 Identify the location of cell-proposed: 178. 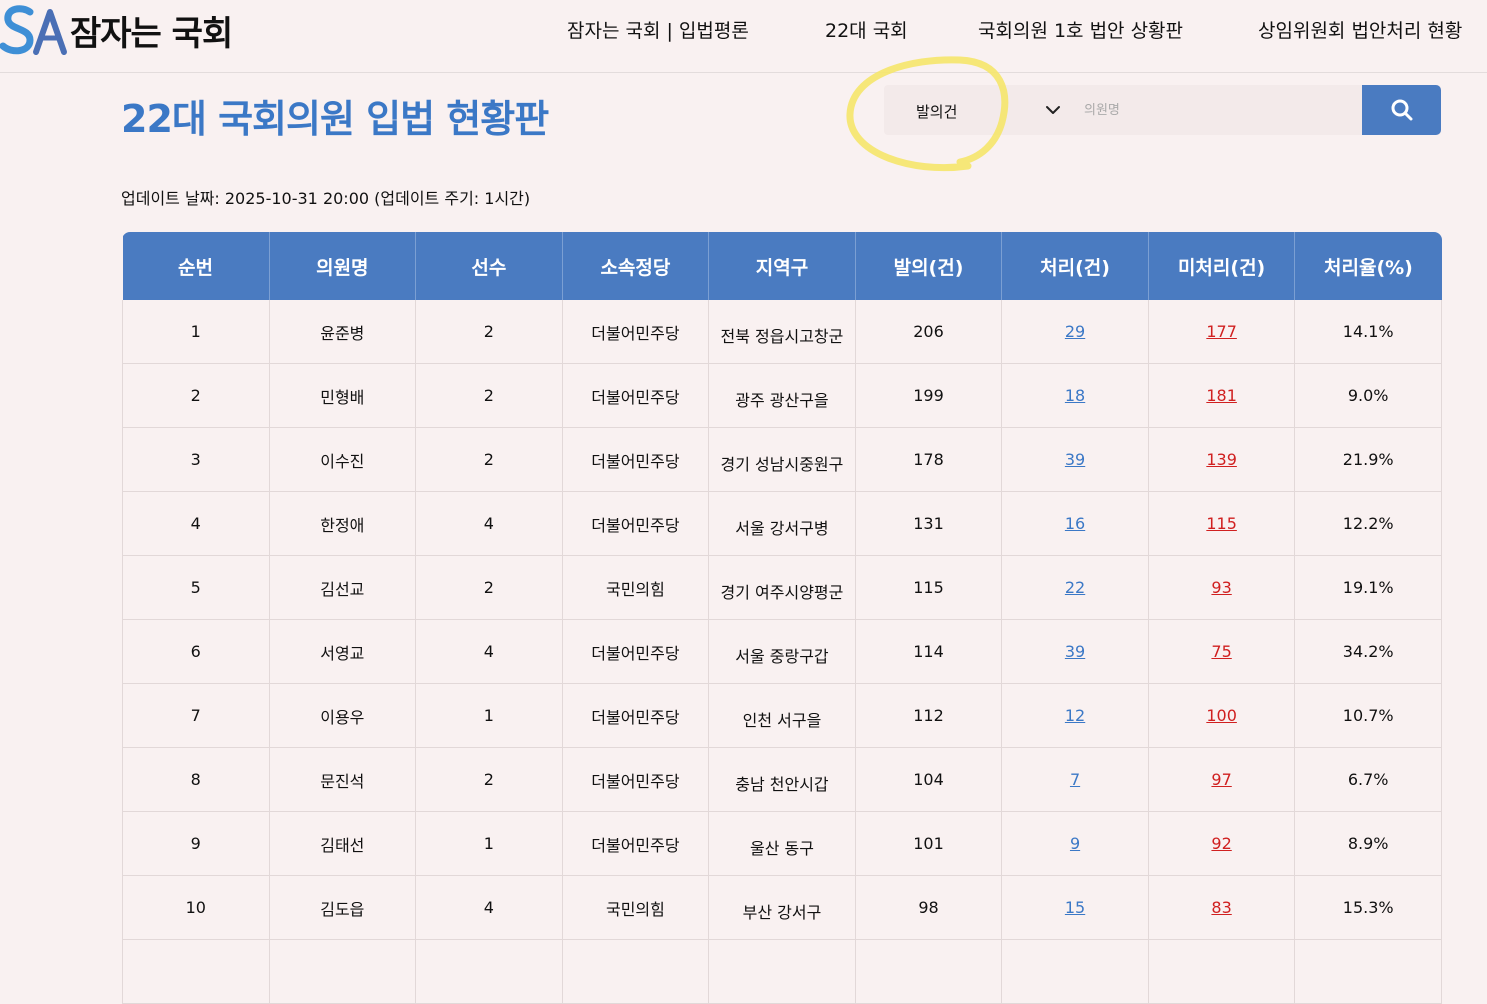
(929, 459).